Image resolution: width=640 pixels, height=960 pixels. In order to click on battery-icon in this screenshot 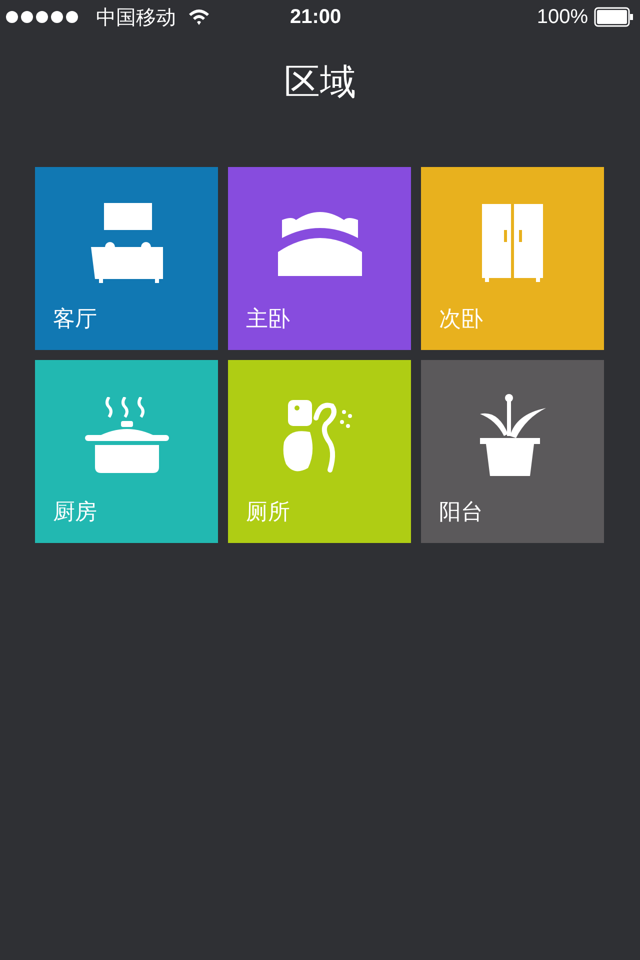, I will do `click(614, 17)`.